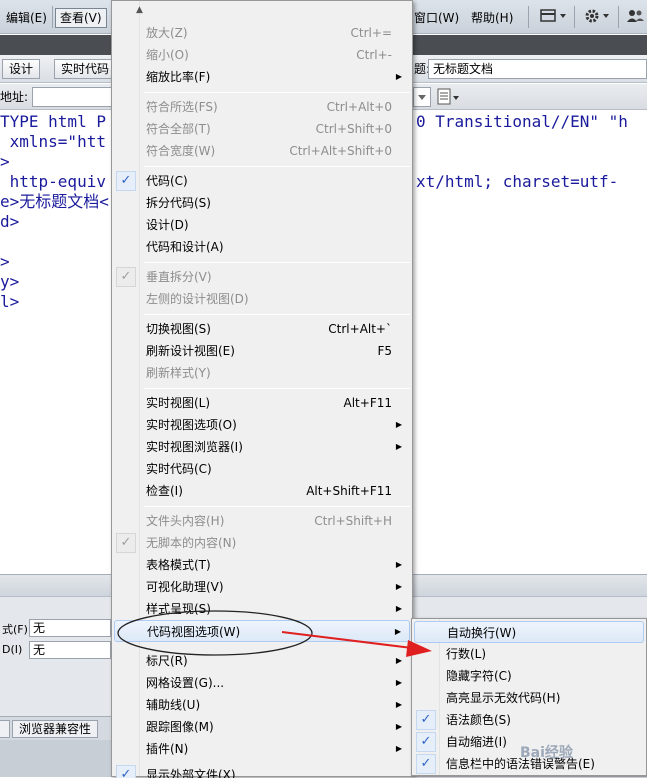  Describe the element at coordinates (10, 221) in the screenshot. I see `code-line: d>` at that location.